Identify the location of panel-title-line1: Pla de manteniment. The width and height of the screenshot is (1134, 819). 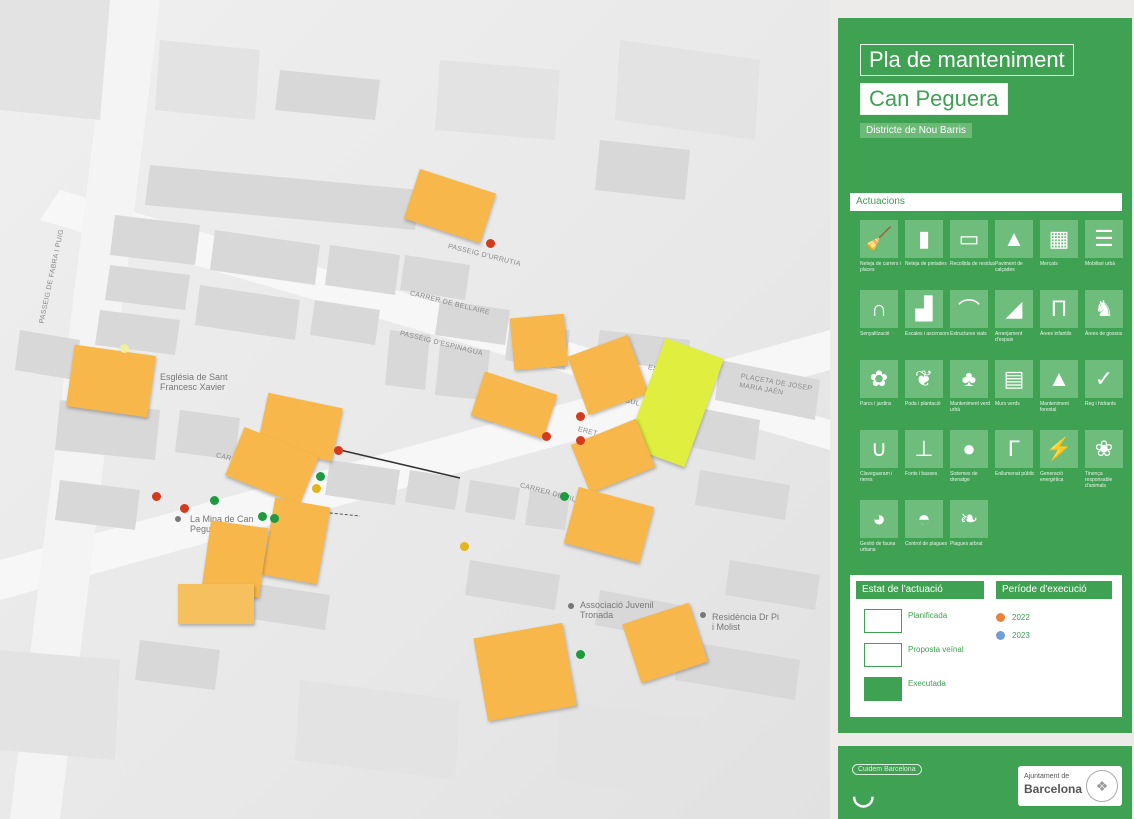
(967, 60).